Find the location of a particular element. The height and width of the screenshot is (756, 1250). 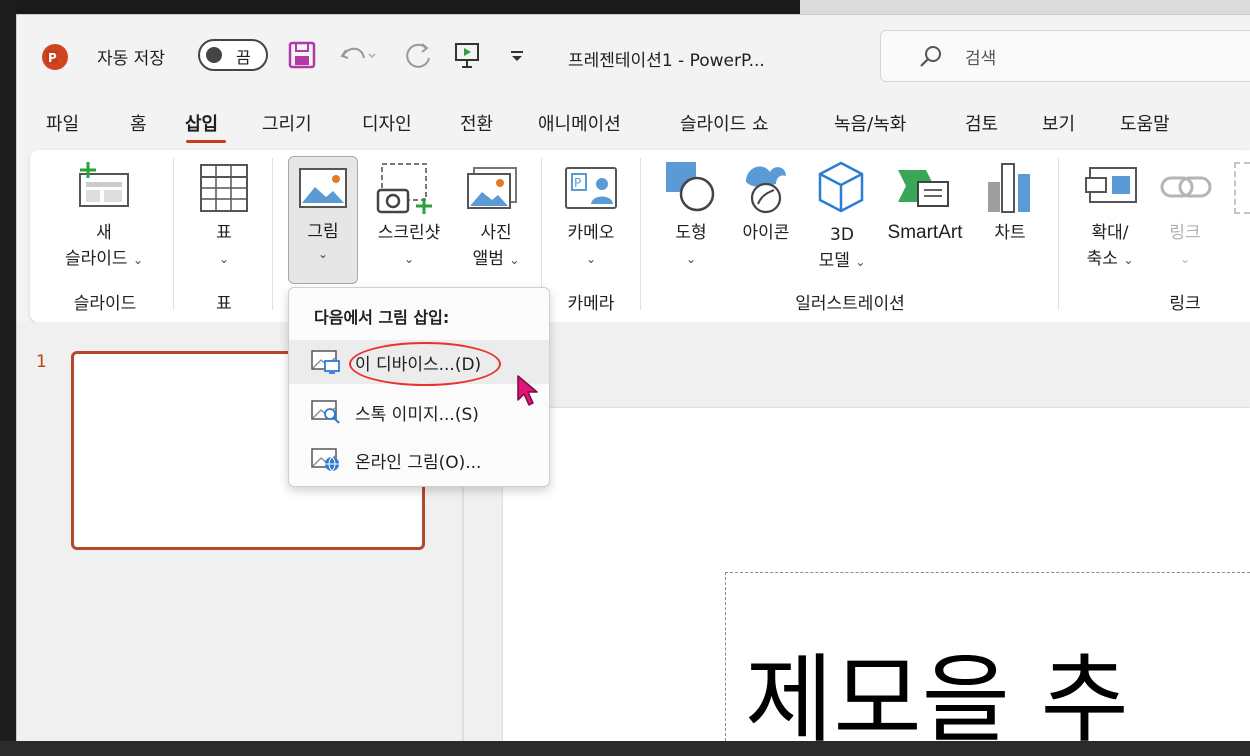

tab-home: 홈 is located at coordinates (138, 123).